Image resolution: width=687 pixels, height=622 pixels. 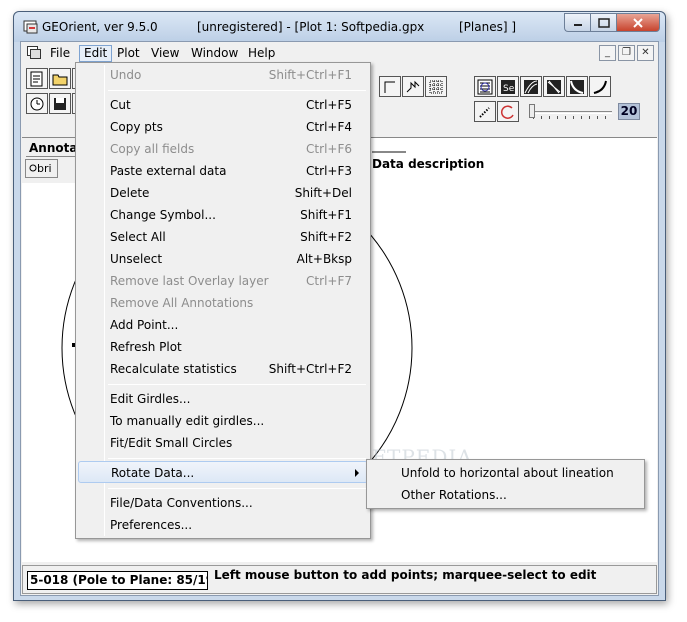 I want to click on toolbar-projection-button, so click(x=577, y=86).